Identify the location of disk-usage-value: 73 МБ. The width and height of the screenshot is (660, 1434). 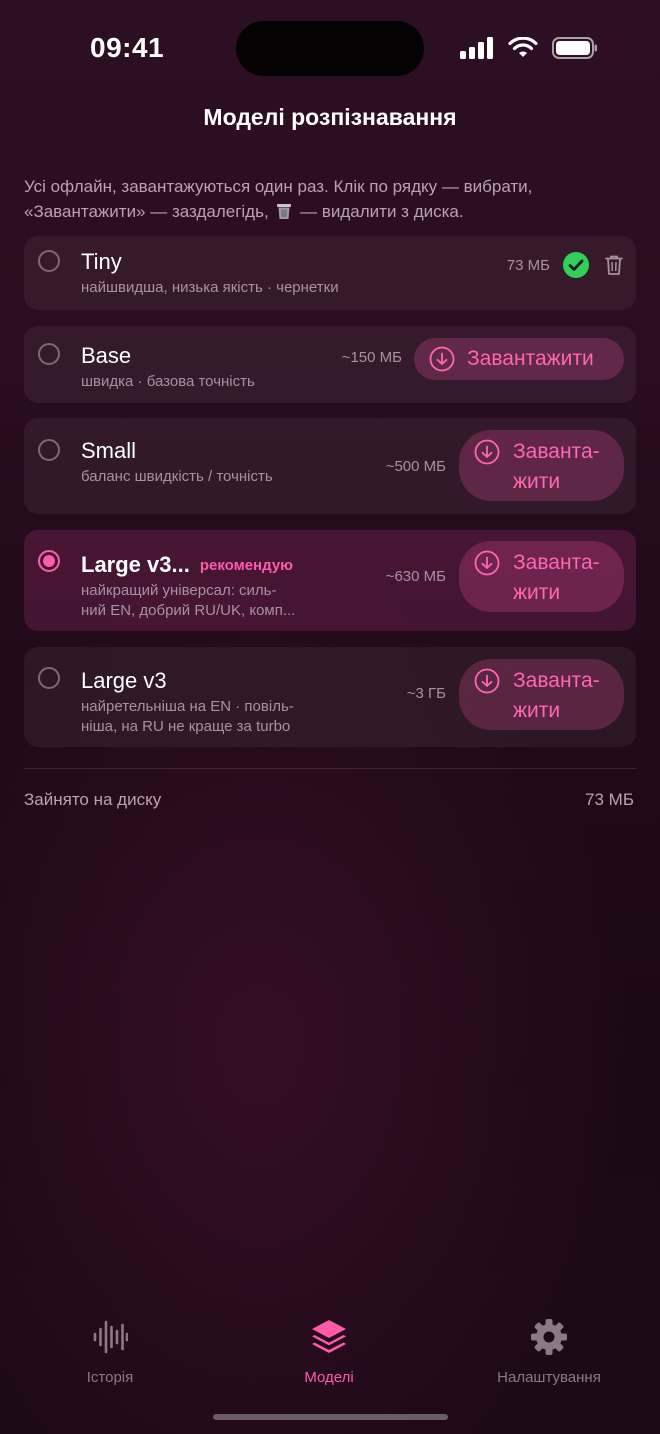
(609, 799).